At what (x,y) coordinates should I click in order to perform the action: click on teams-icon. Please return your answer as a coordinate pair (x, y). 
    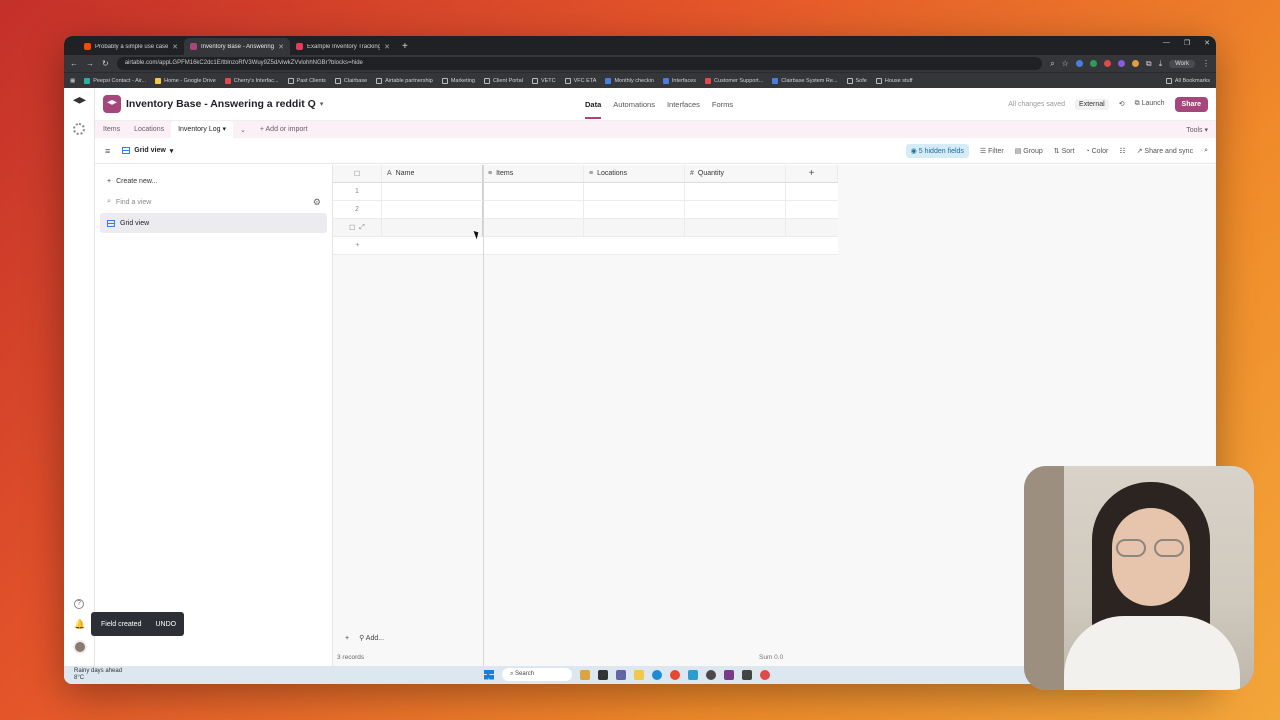
    Looking at the image, I should click on (621, 674).